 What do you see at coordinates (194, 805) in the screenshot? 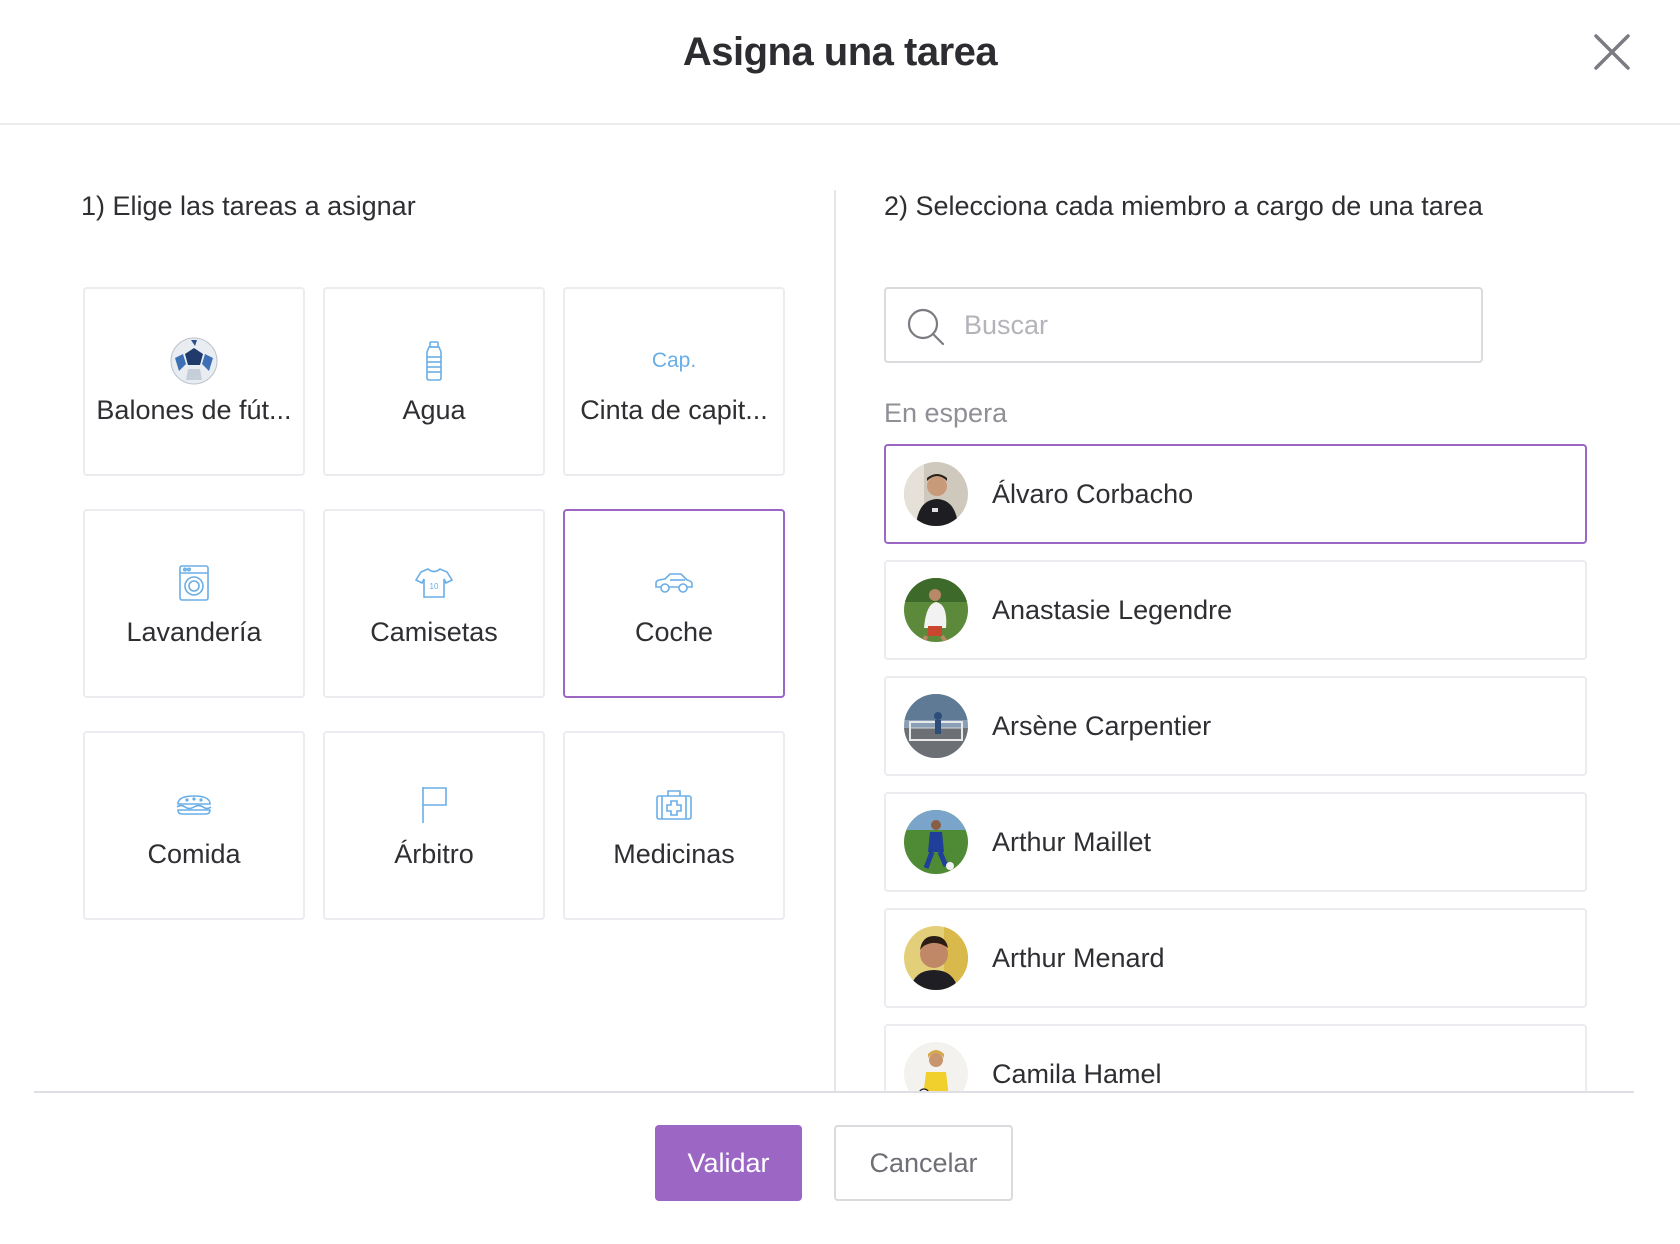
I see `sandwich-icon` at bounding box center [194, 805].